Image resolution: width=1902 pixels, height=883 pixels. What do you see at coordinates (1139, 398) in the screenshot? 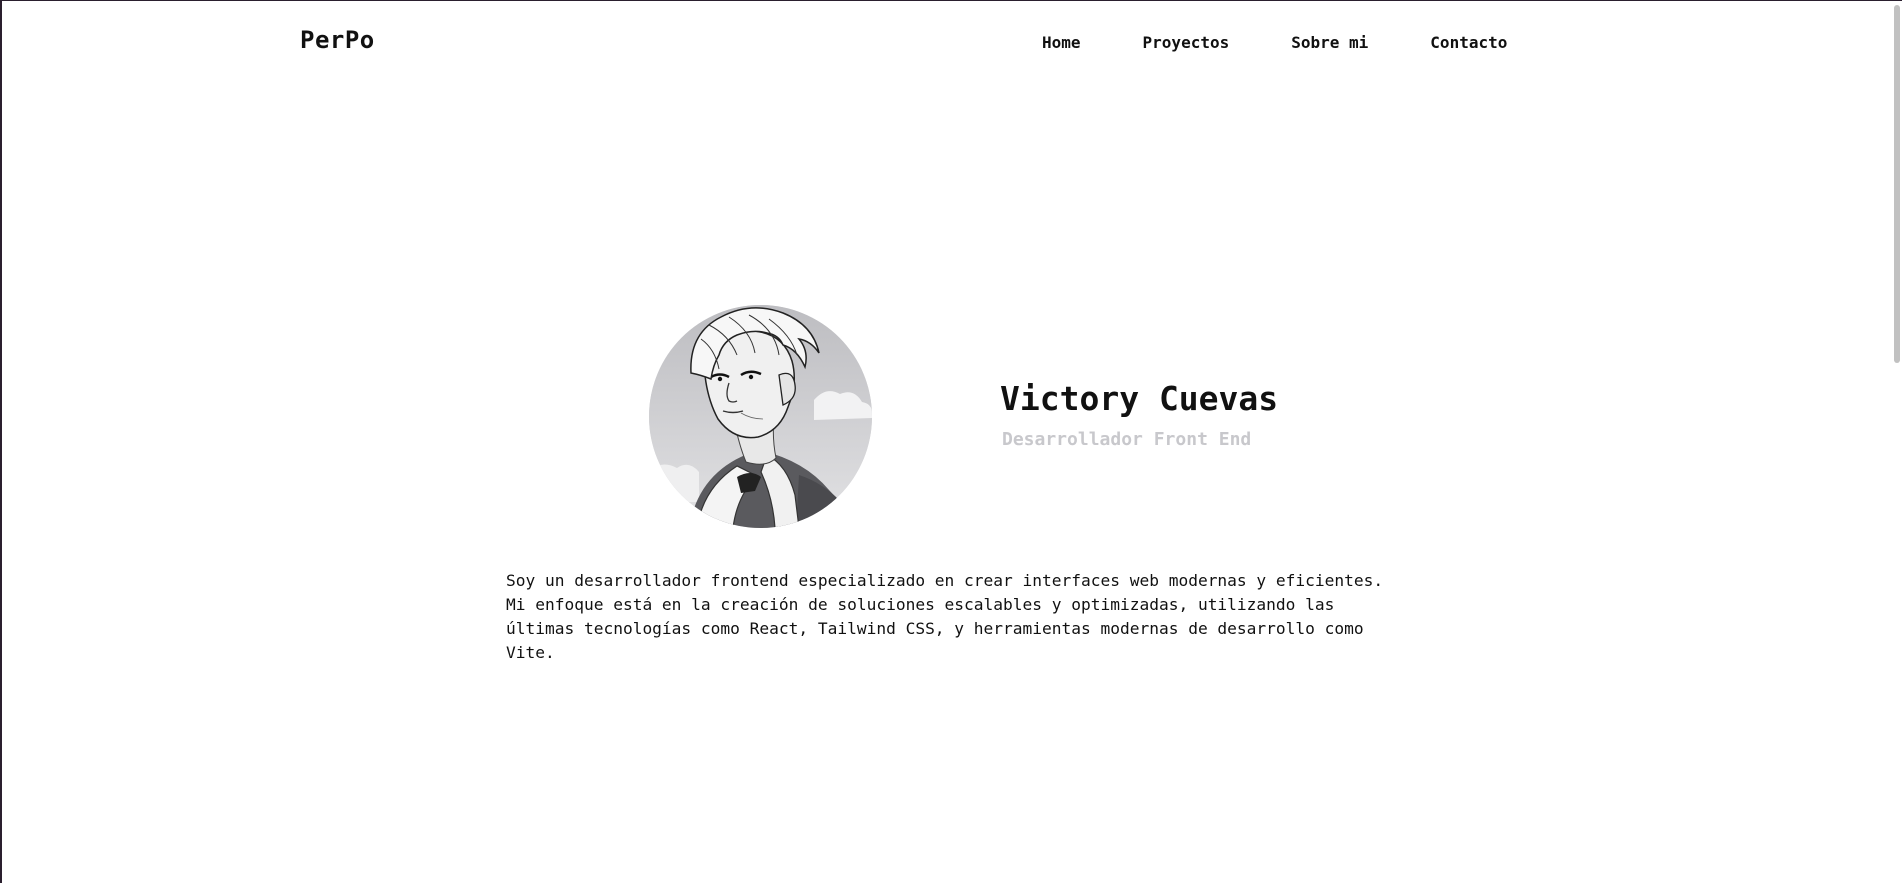
I see `hero-name: Victory Cuevas` at bounding box center [1139, 398].